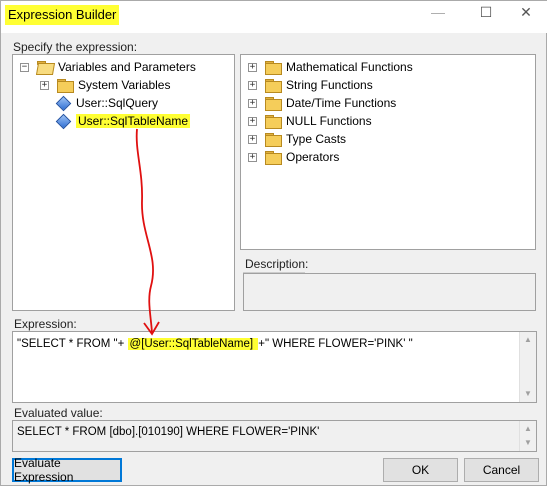  Describe the element at coordinates (528, 340) in the screenshot. I see `scroll-up-icon: ▲` at that location.